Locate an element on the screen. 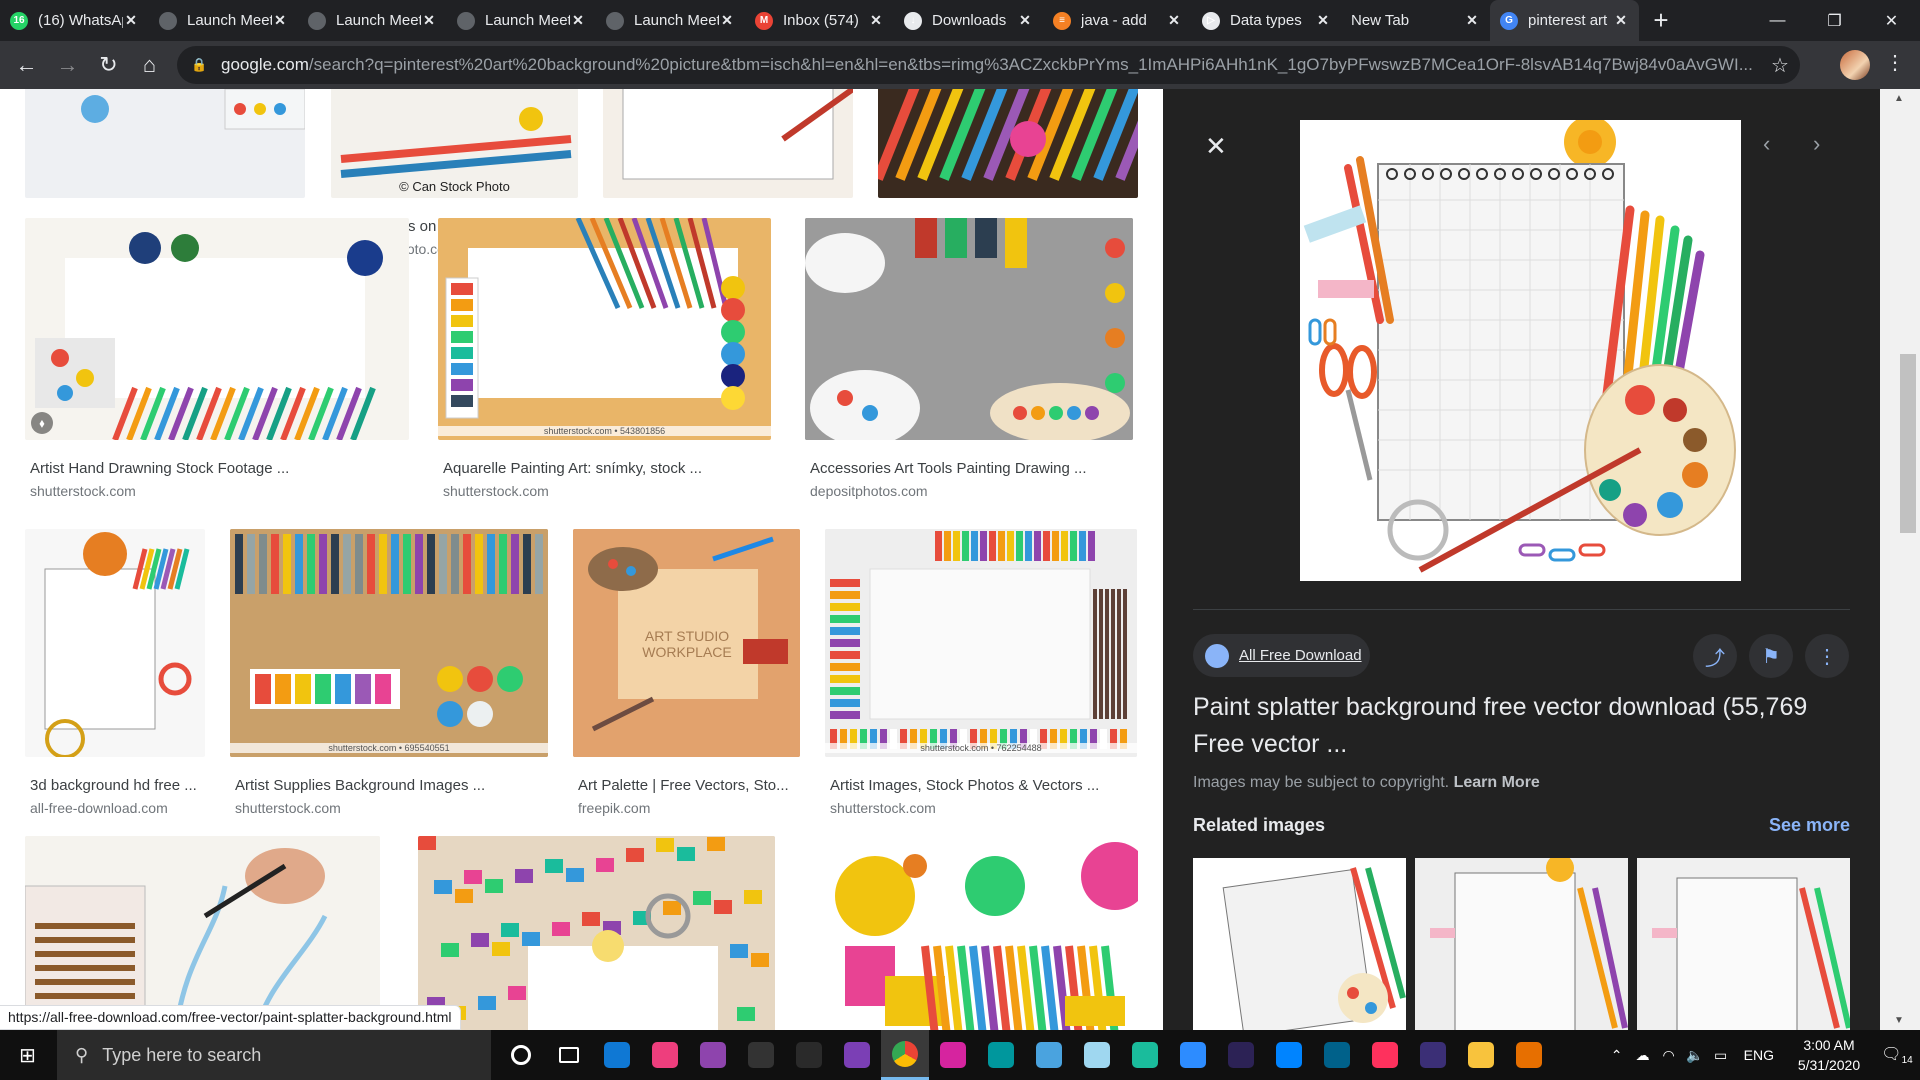 This screenshot has height=1080, width=1920. itunes-icon is located at coordinates (665, 1055).